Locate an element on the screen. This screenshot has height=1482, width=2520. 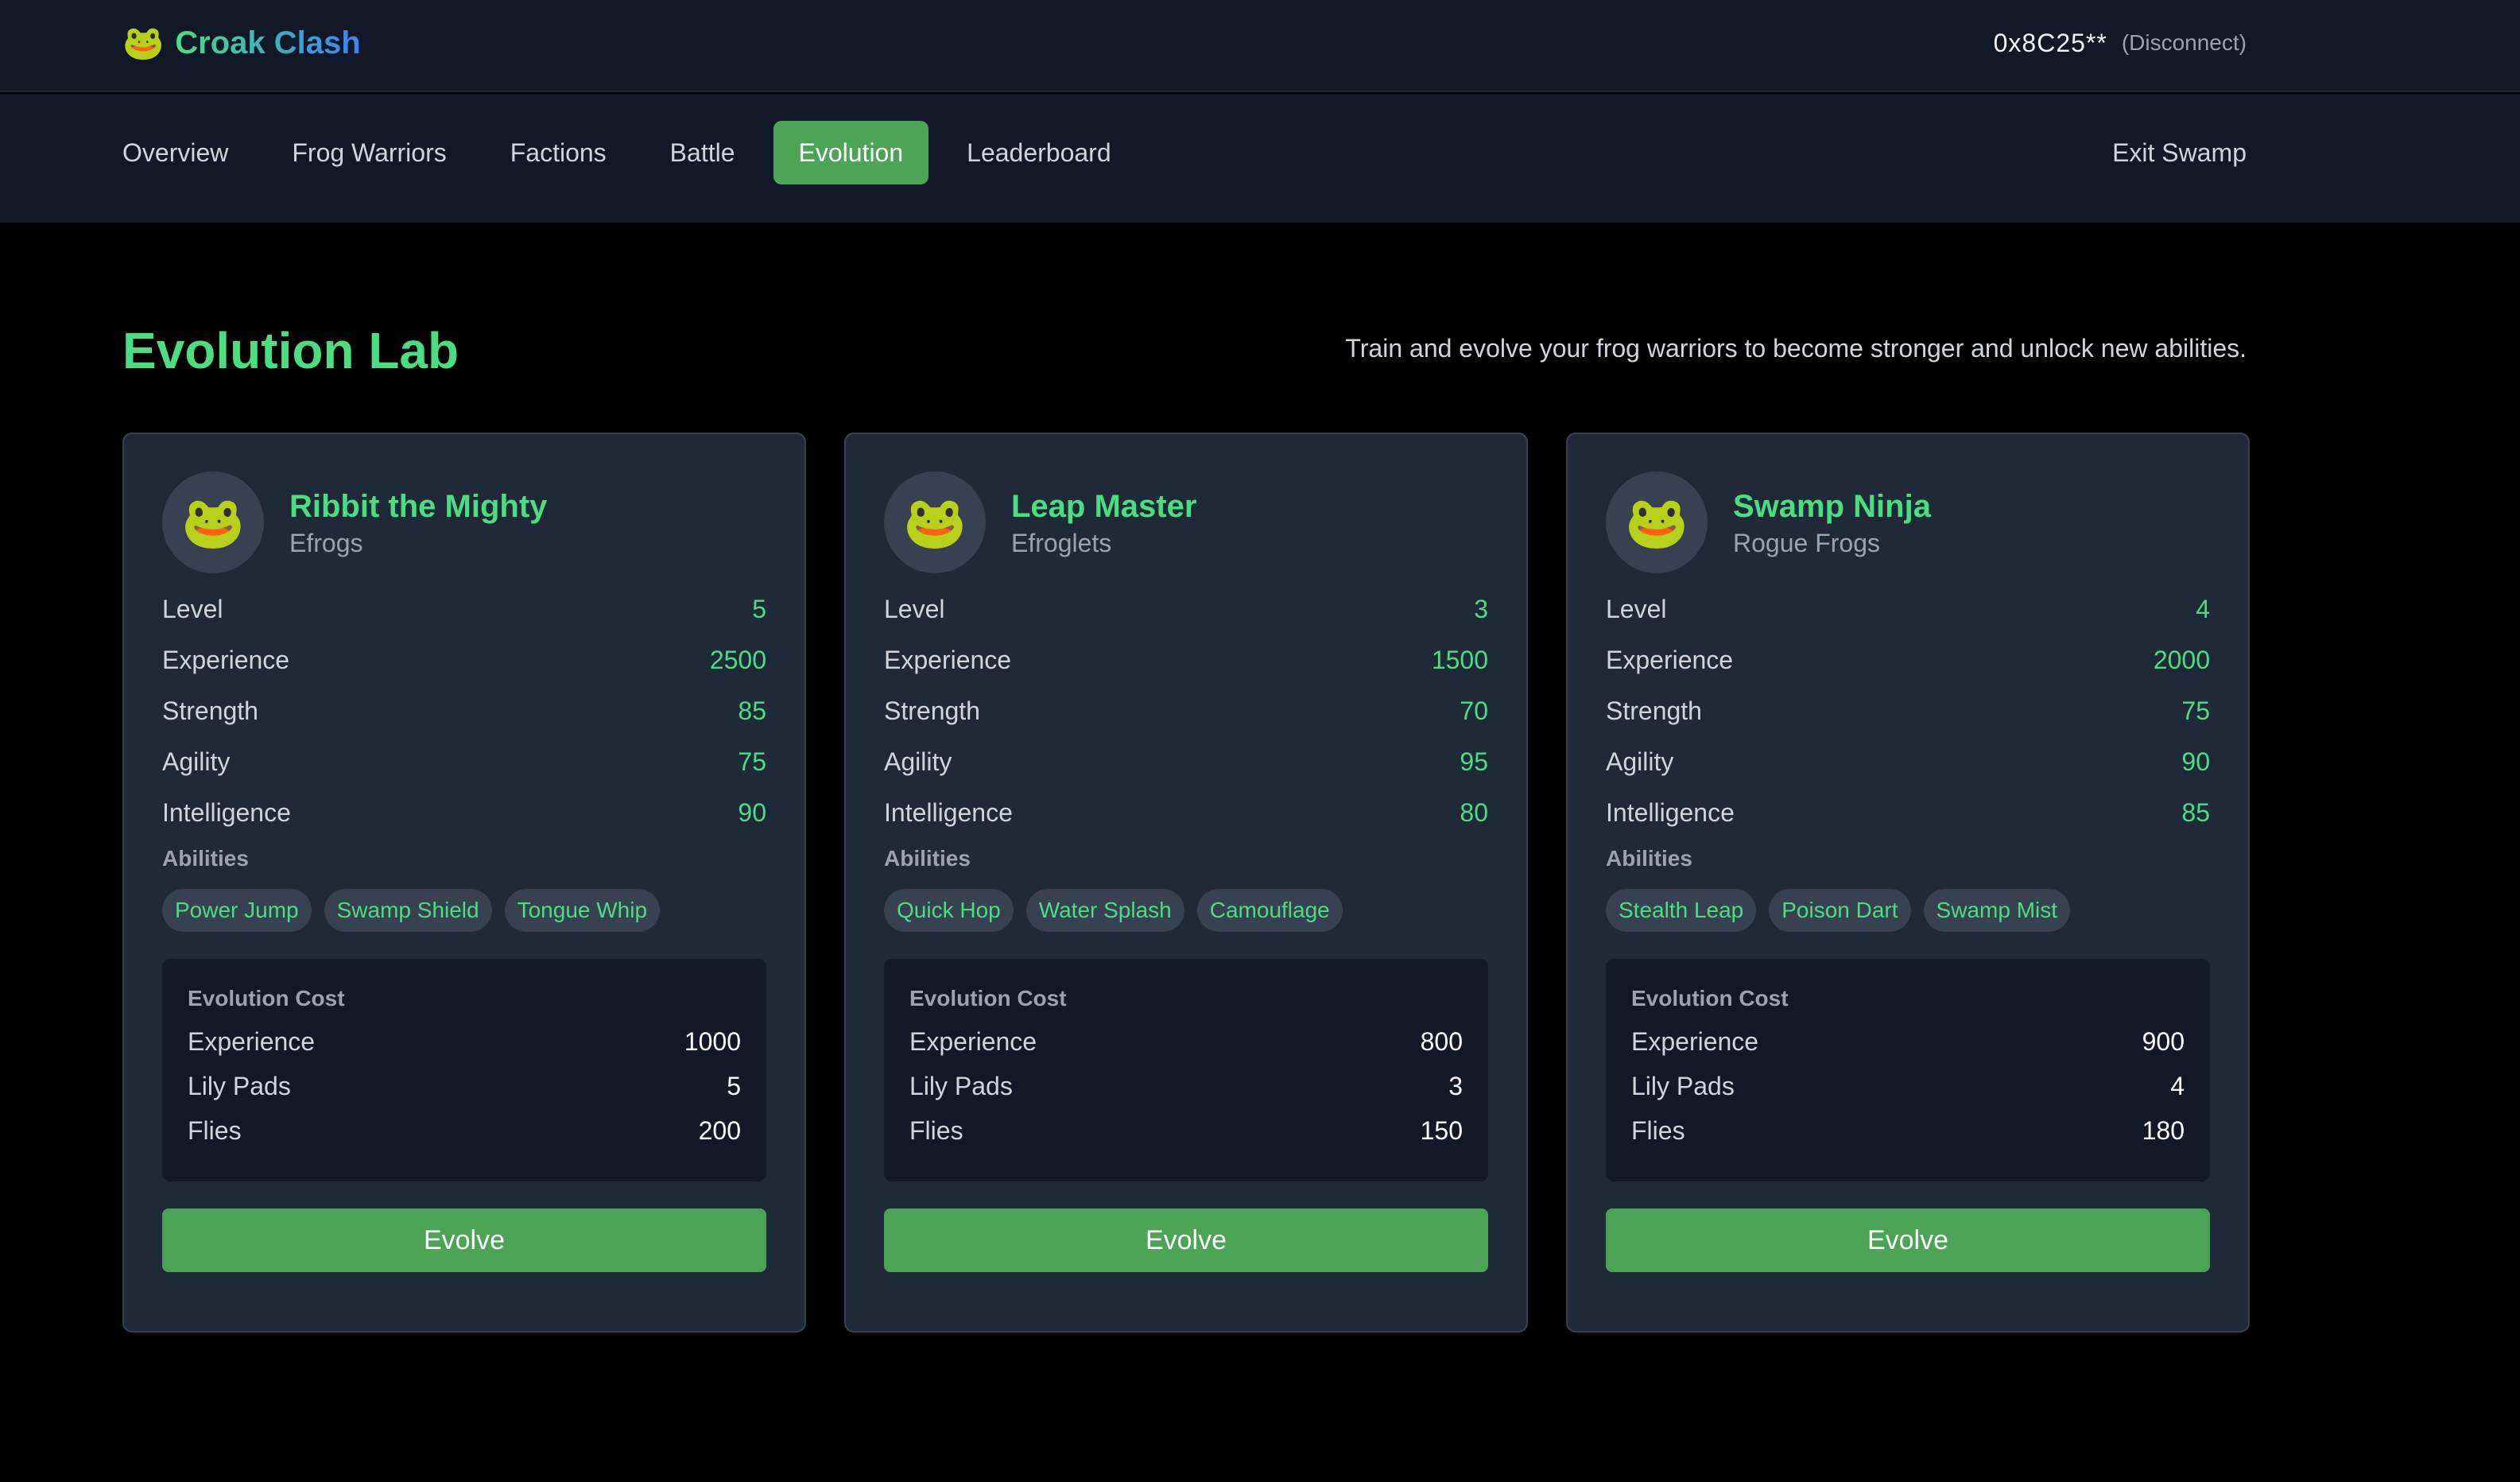
frog-card-header: 🐸 Swamp Ninja Rogue Frogs is located at coordinates (1908, 522).